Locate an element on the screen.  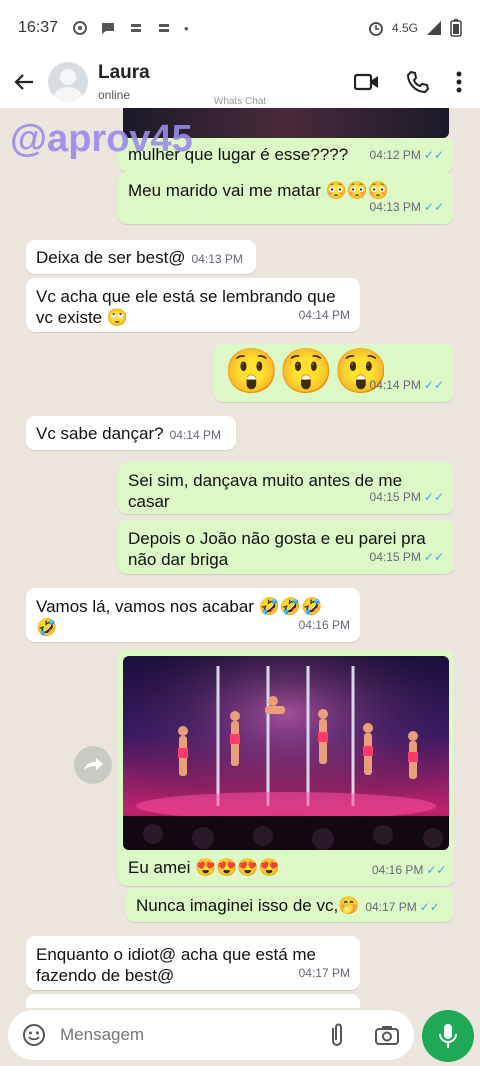
status-time: 16:37 is located at coordinates (38, 27).